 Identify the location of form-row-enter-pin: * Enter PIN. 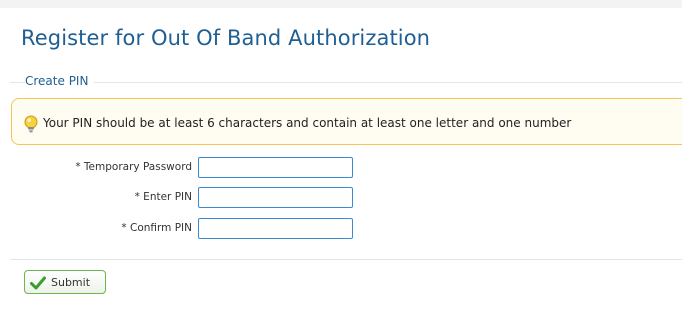
(341, 198).